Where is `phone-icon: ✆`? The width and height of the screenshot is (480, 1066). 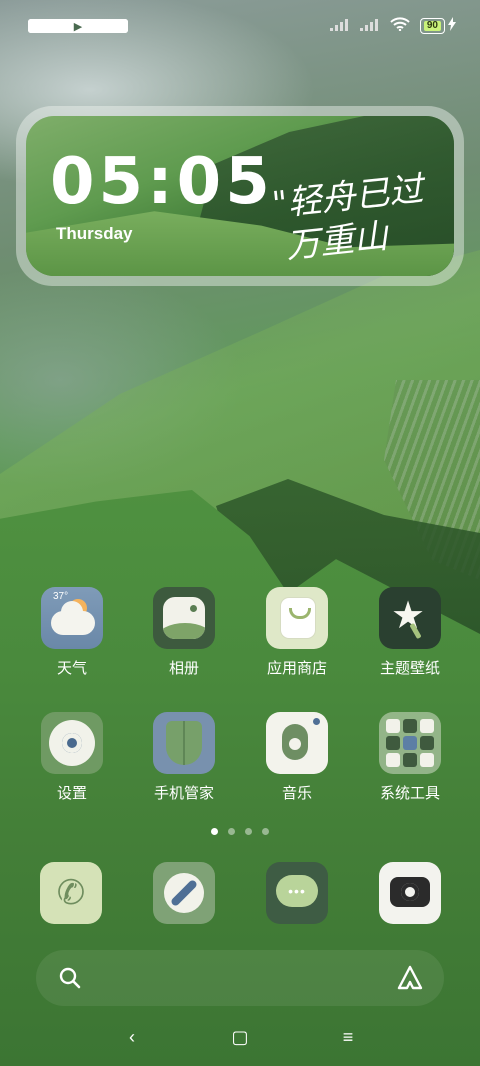 phone-icon: ✆ is located at coordinates (71, 893).